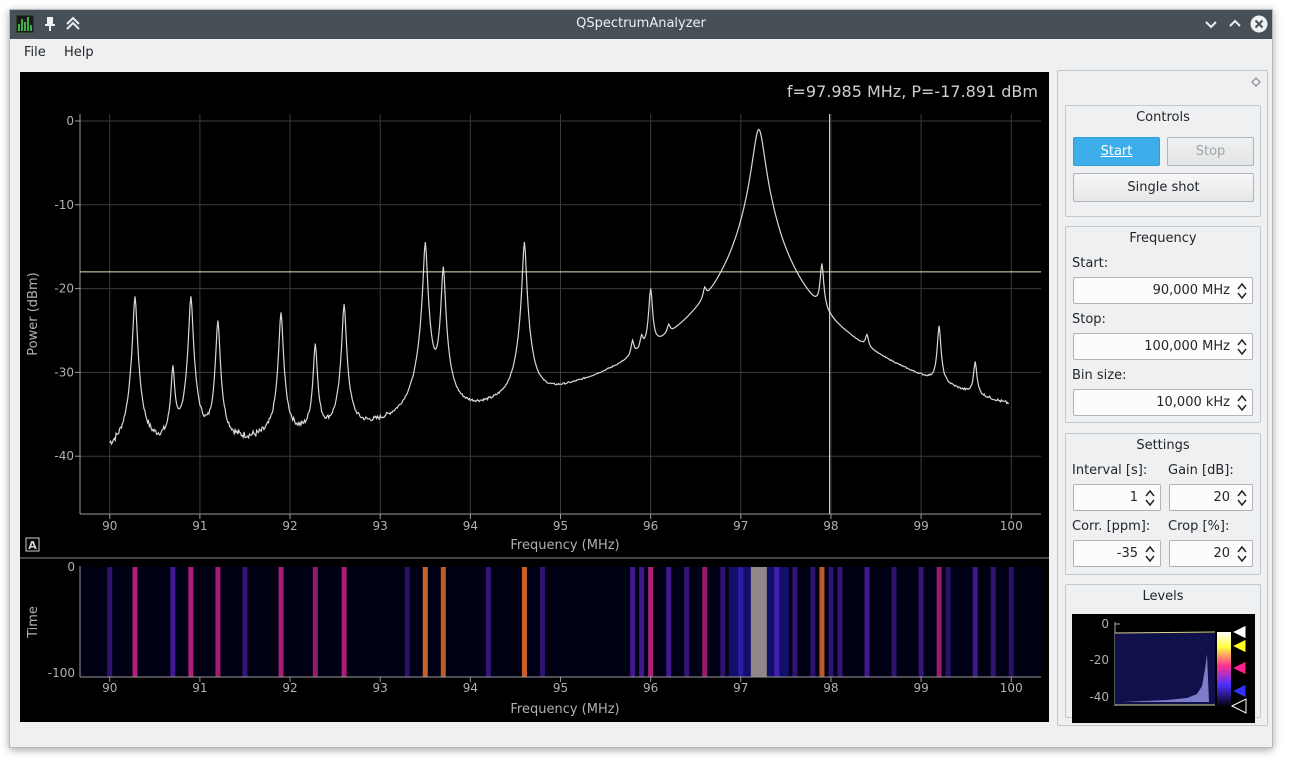  What do you see at coordinates (35, 52) in the screenshot?
I see `menu-file: File` at bounding box center [35, 52].